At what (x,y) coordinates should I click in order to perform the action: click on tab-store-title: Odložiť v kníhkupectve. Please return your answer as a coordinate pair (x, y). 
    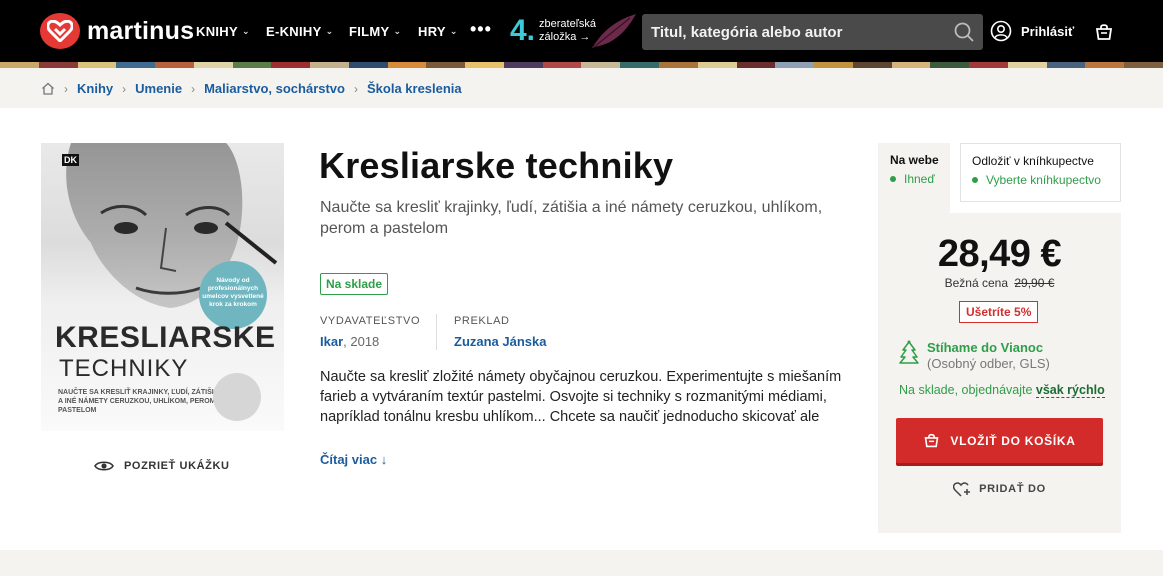
    Looking at the image, I should click on (1033, 161).